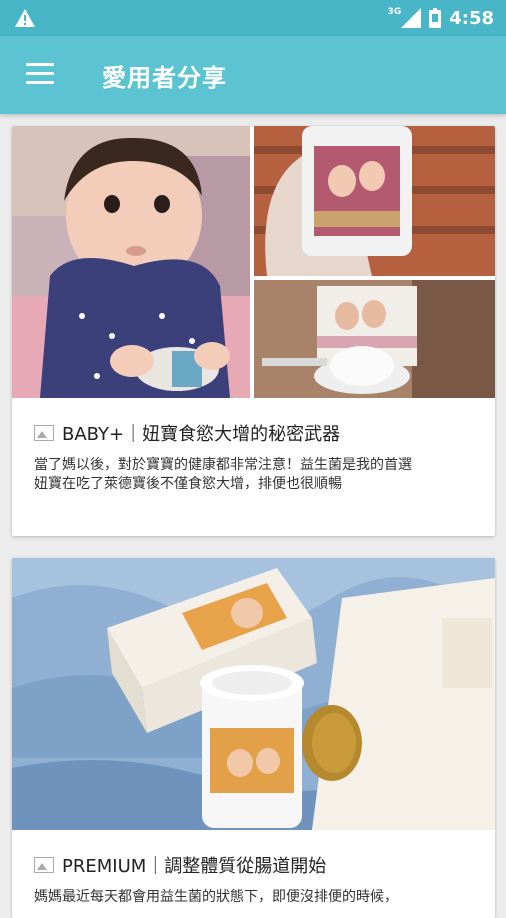  Describe the element at coordinates (253, 75) in the screenshot. I see `app-bar: 愛用者分享` at that location.